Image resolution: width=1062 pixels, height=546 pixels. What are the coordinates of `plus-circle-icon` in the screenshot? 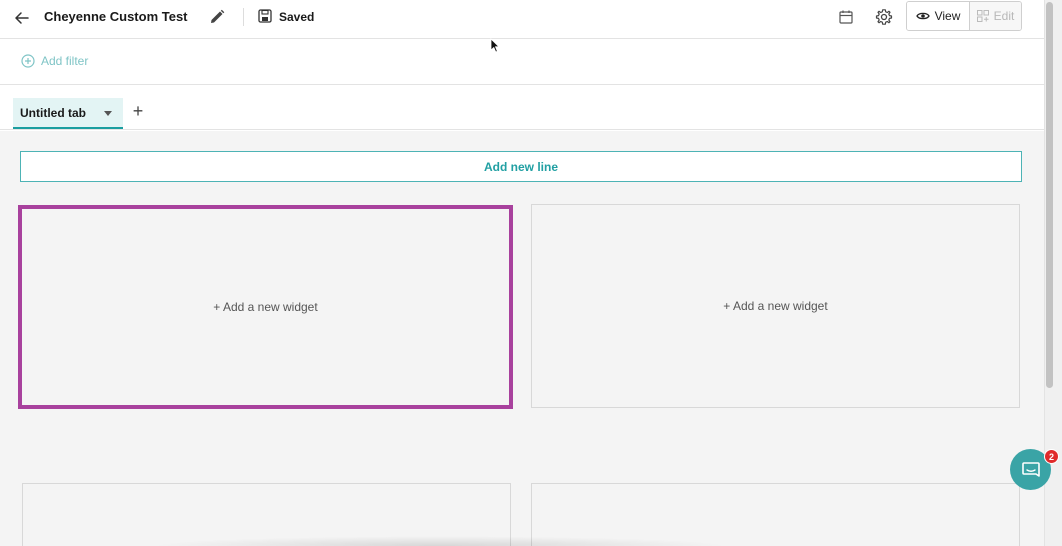 It's located at (28, 61).